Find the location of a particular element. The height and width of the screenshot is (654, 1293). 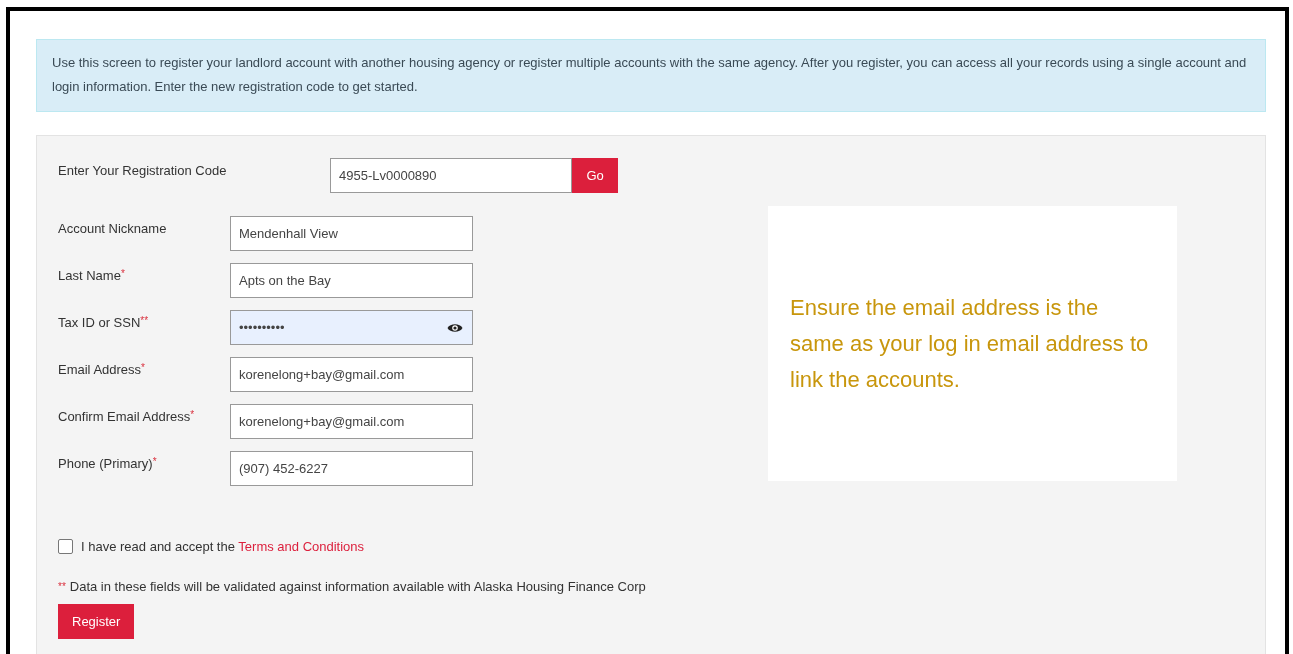

field-label: Enter Your Registration Code is located at coordinates (143, 170).